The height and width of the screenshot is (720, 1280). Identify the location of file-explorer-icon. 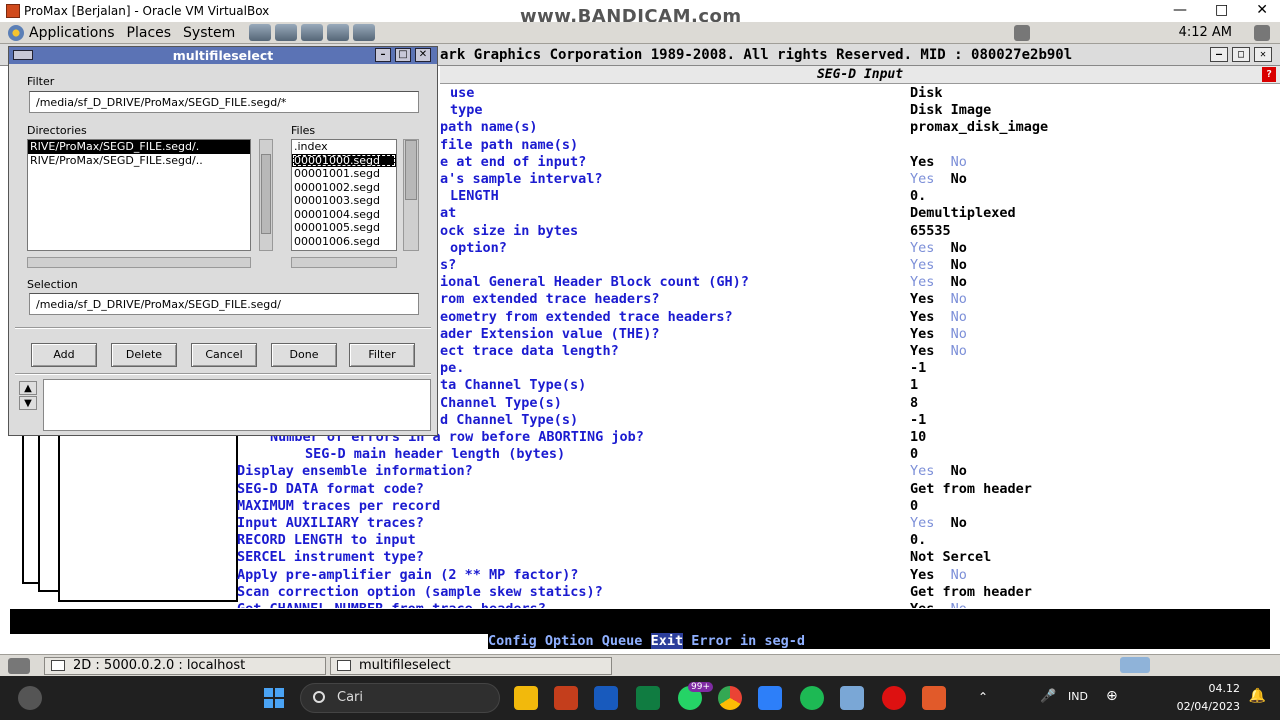
(526, 698).